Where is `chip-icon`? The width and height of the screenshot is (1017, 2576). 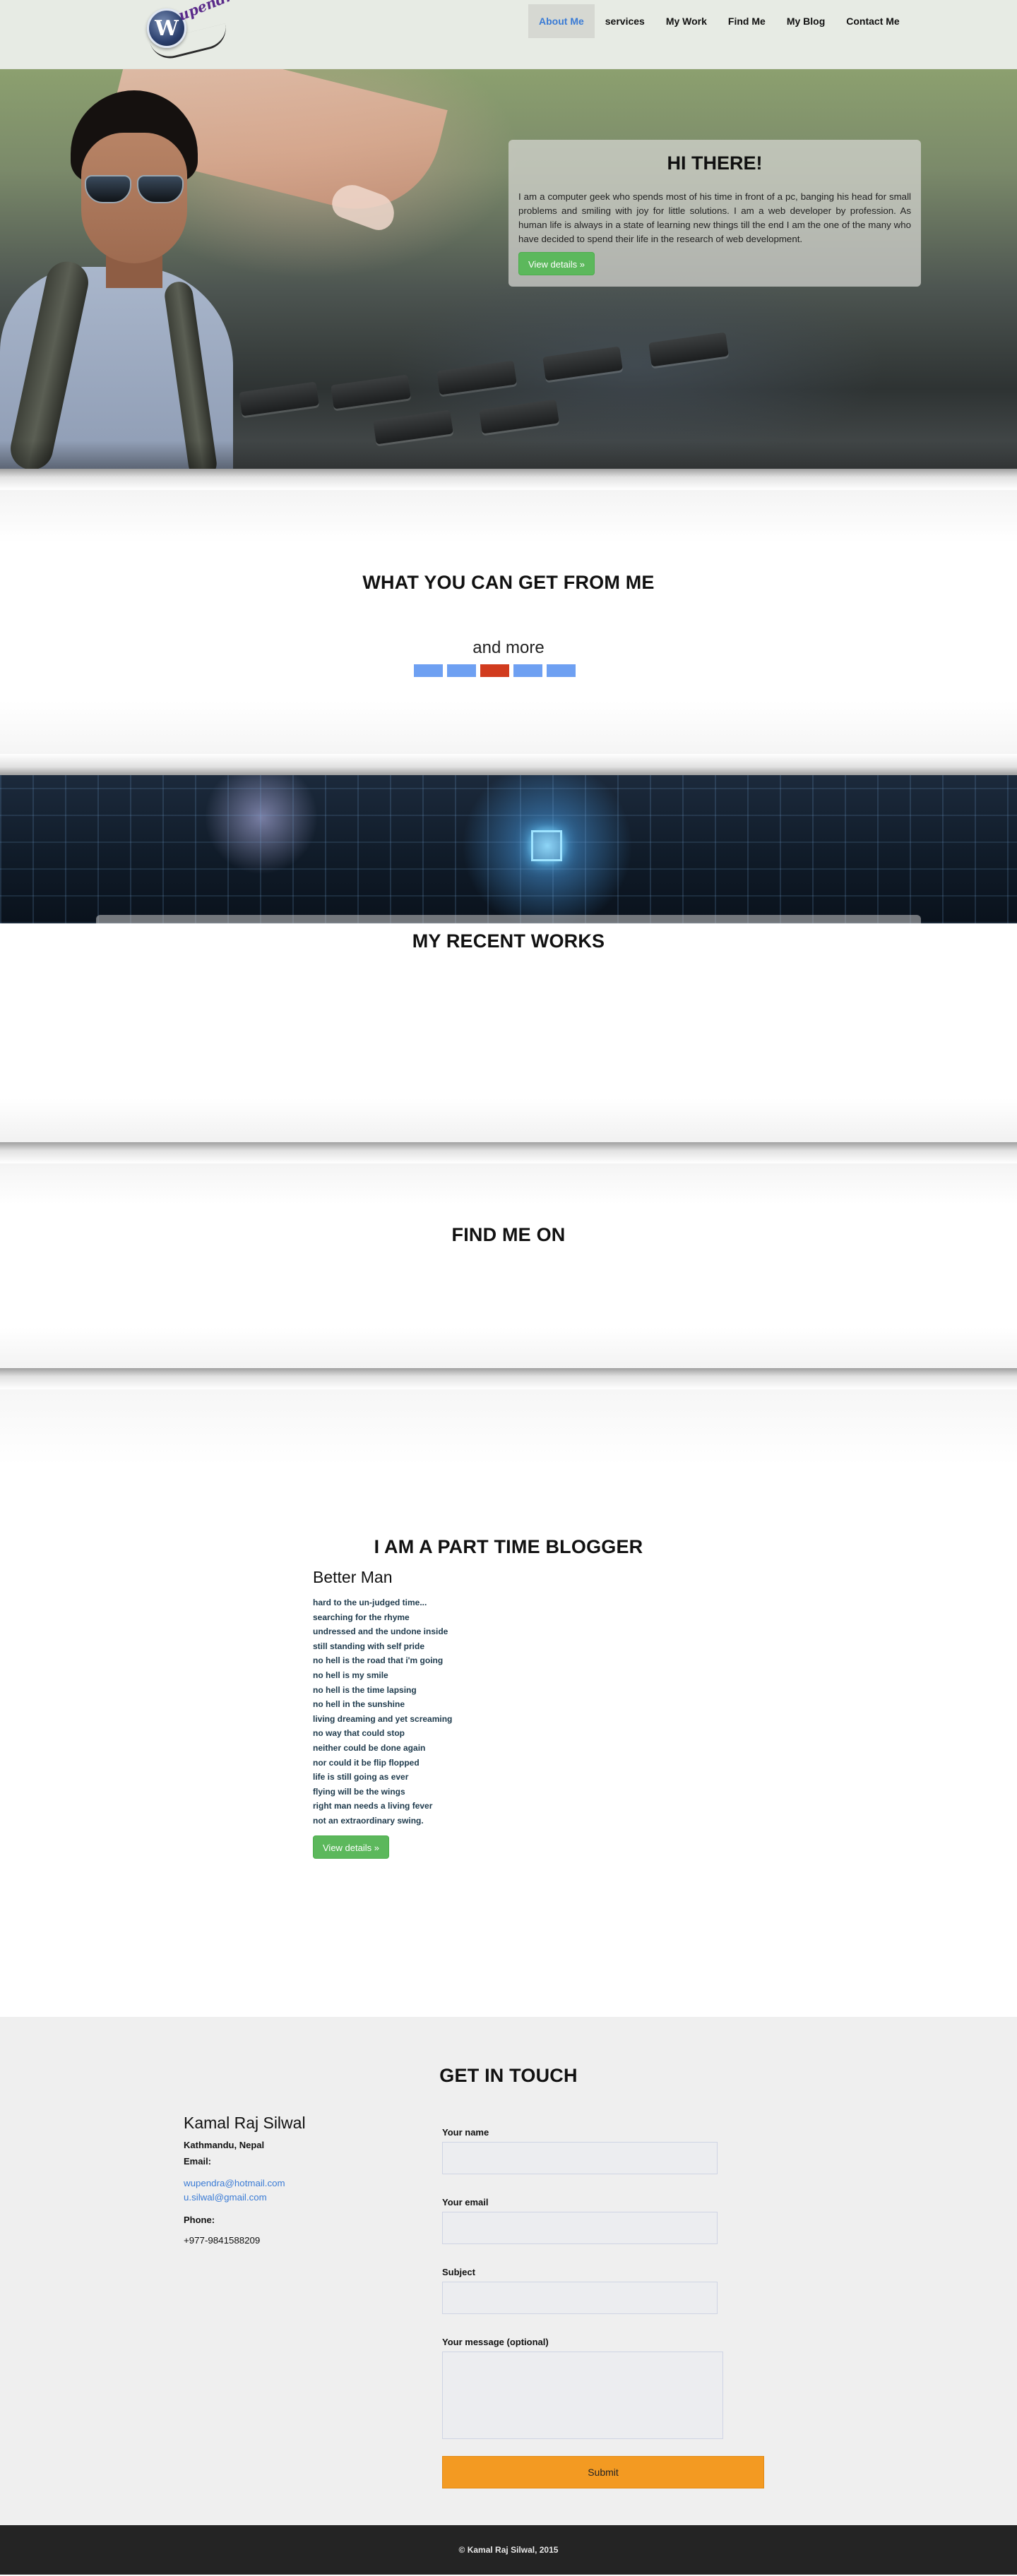
chip-icon is located at coordinates (546, 845).